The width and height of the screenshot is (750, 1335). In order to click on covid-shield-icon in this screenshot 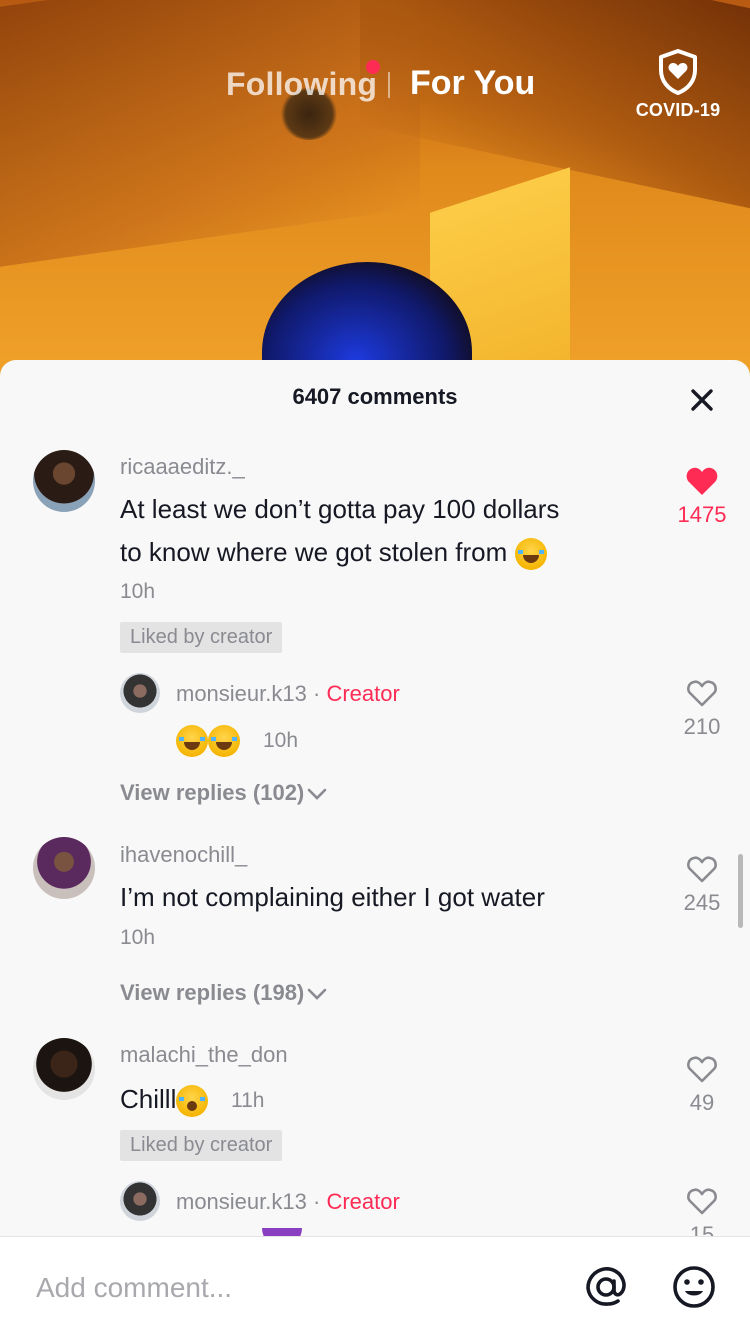, I will do `click(678, 72)`.